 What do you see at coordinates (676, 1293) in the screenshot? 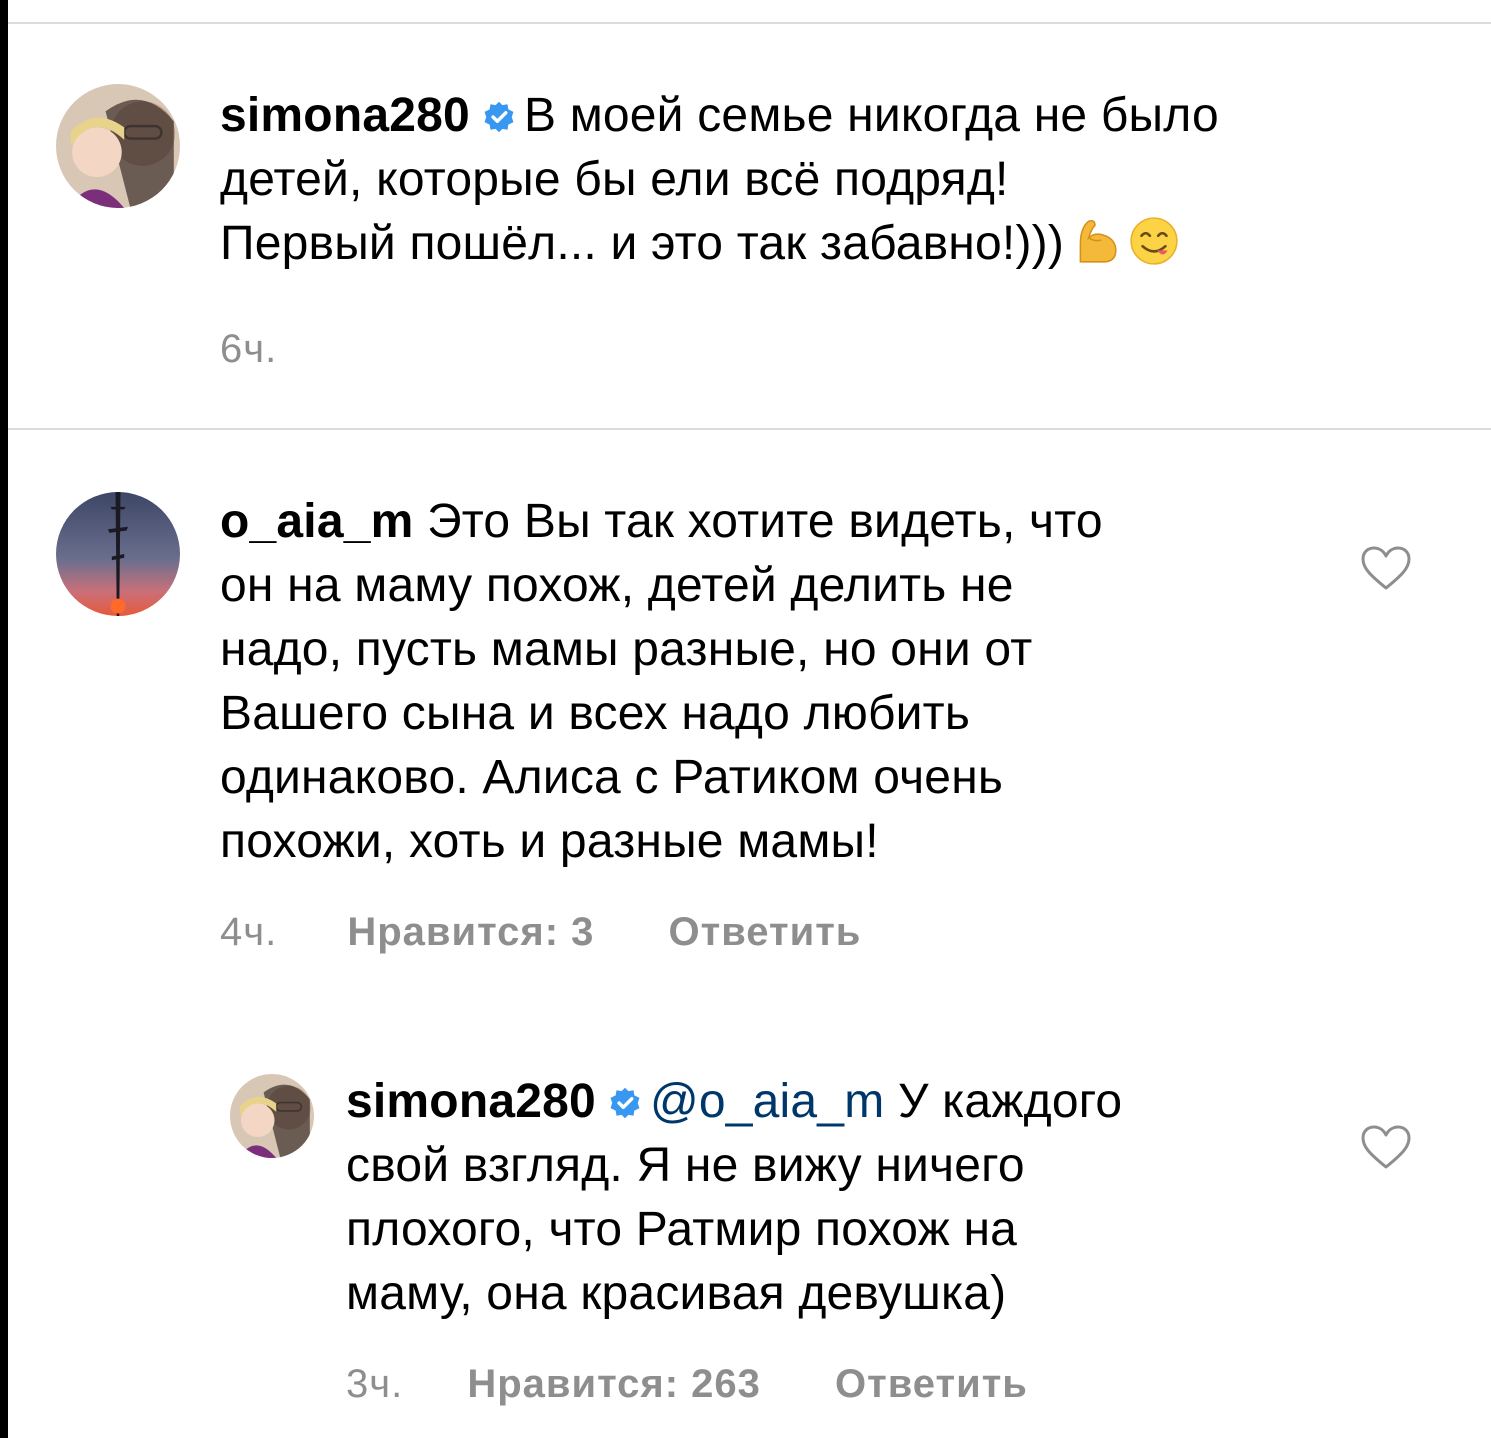
I see `comment-line: маму, она красивая девушка)` at bounding box center [676, 1293].